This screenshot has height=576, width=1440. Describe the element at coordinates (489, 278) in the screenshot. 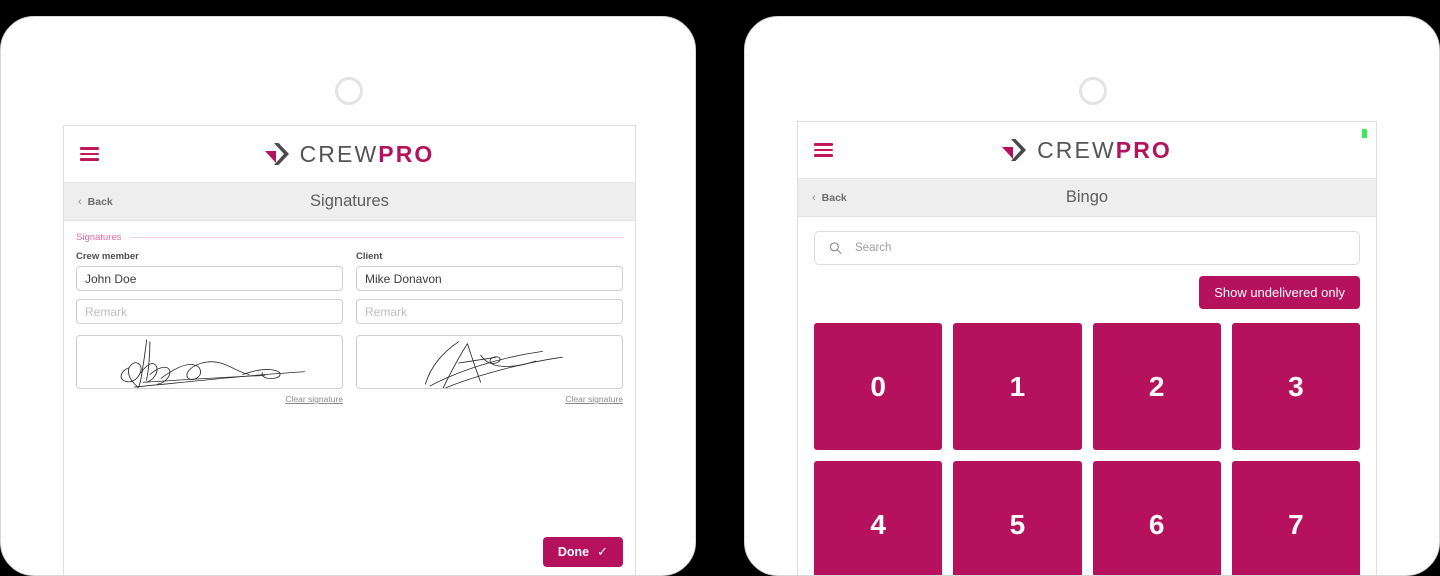

I see `client-name-input` at that location.